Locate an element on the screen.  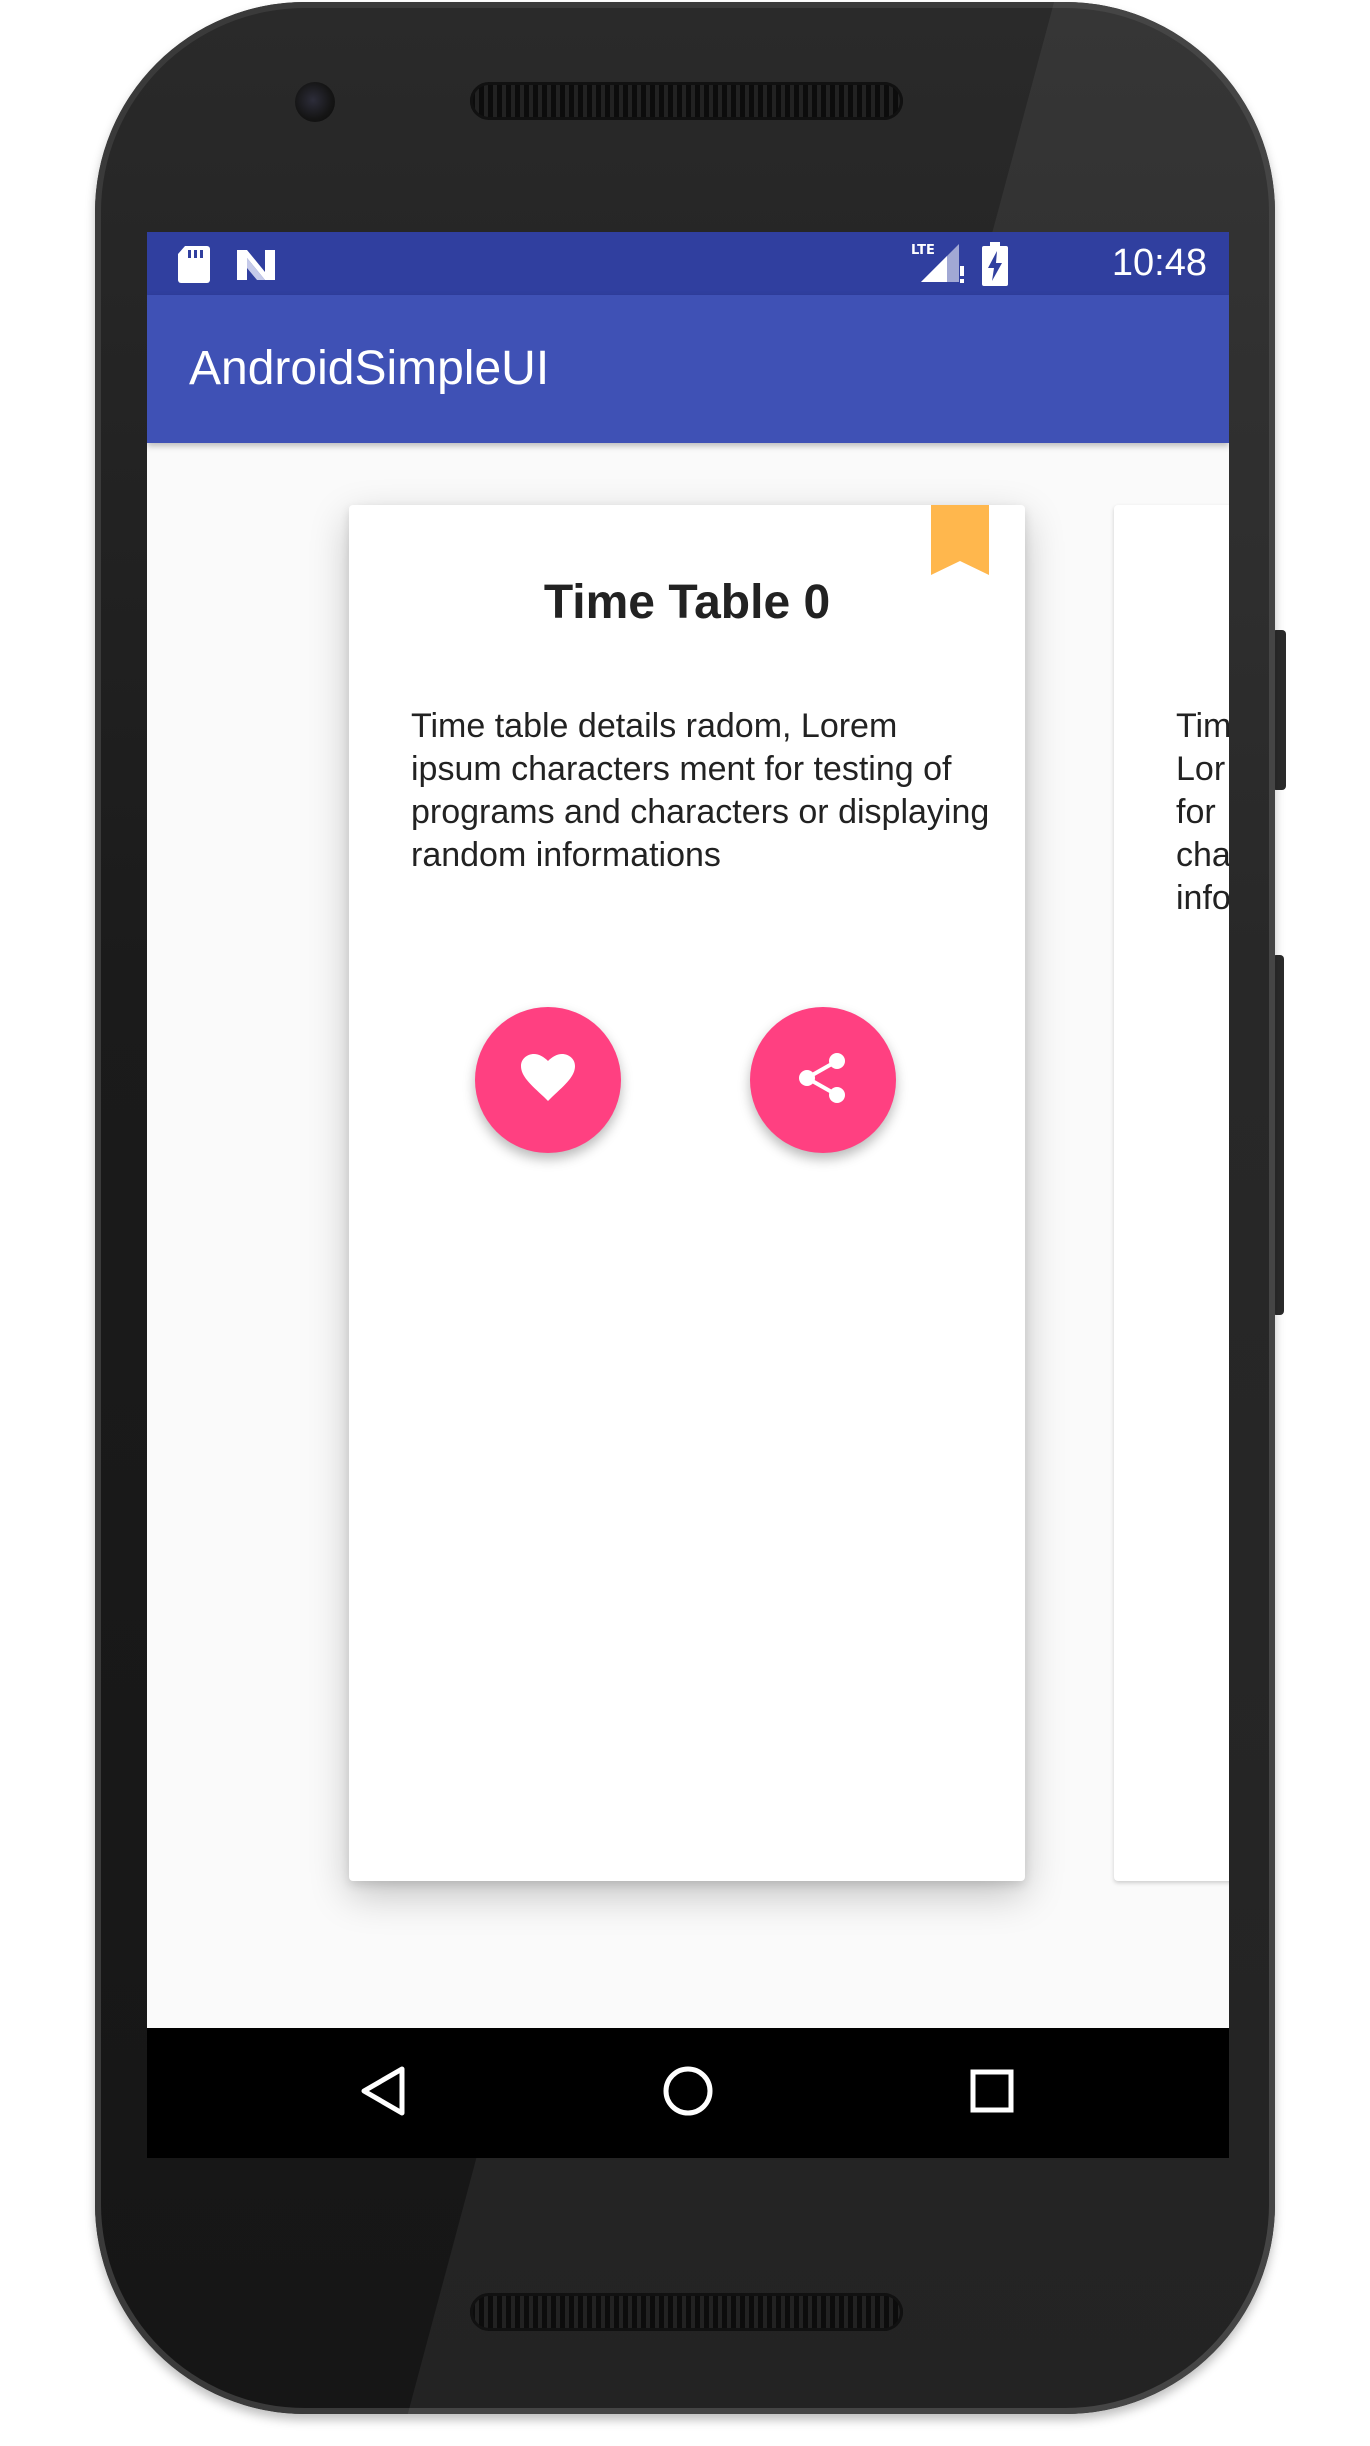
next-card-line: info is located at coordinates (1202, 898).